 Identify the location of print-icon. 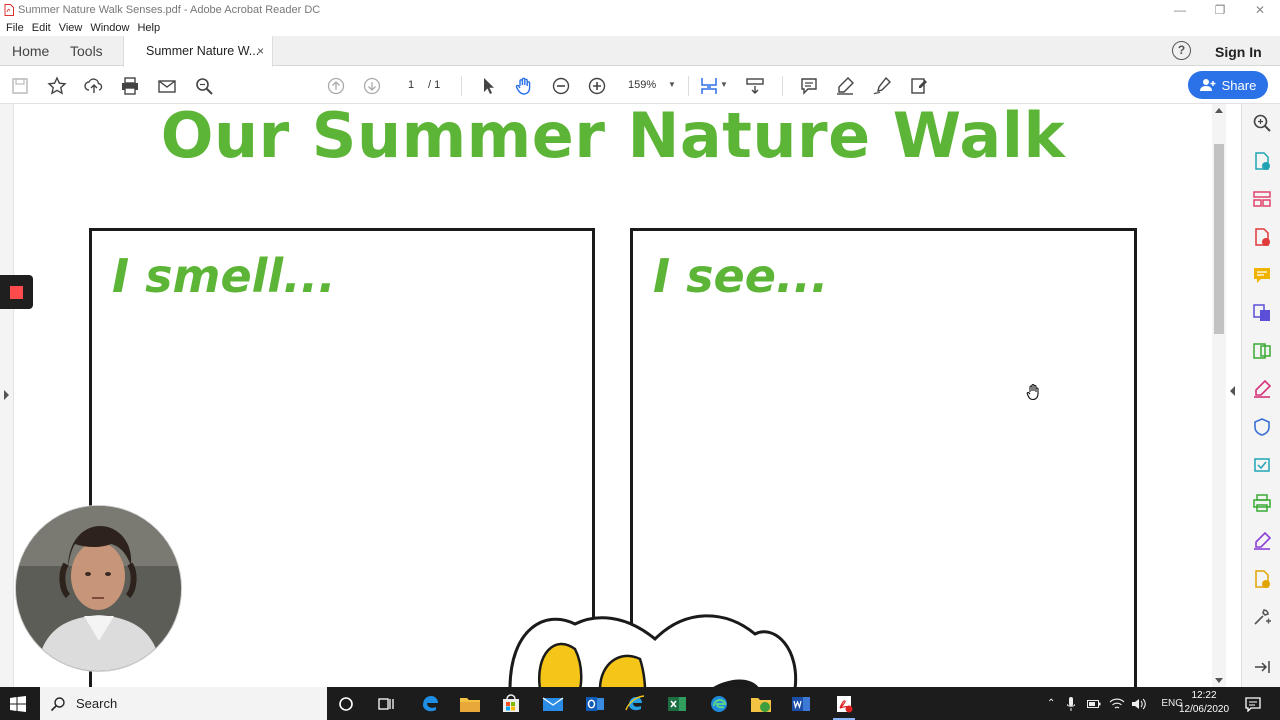
(130, 86).